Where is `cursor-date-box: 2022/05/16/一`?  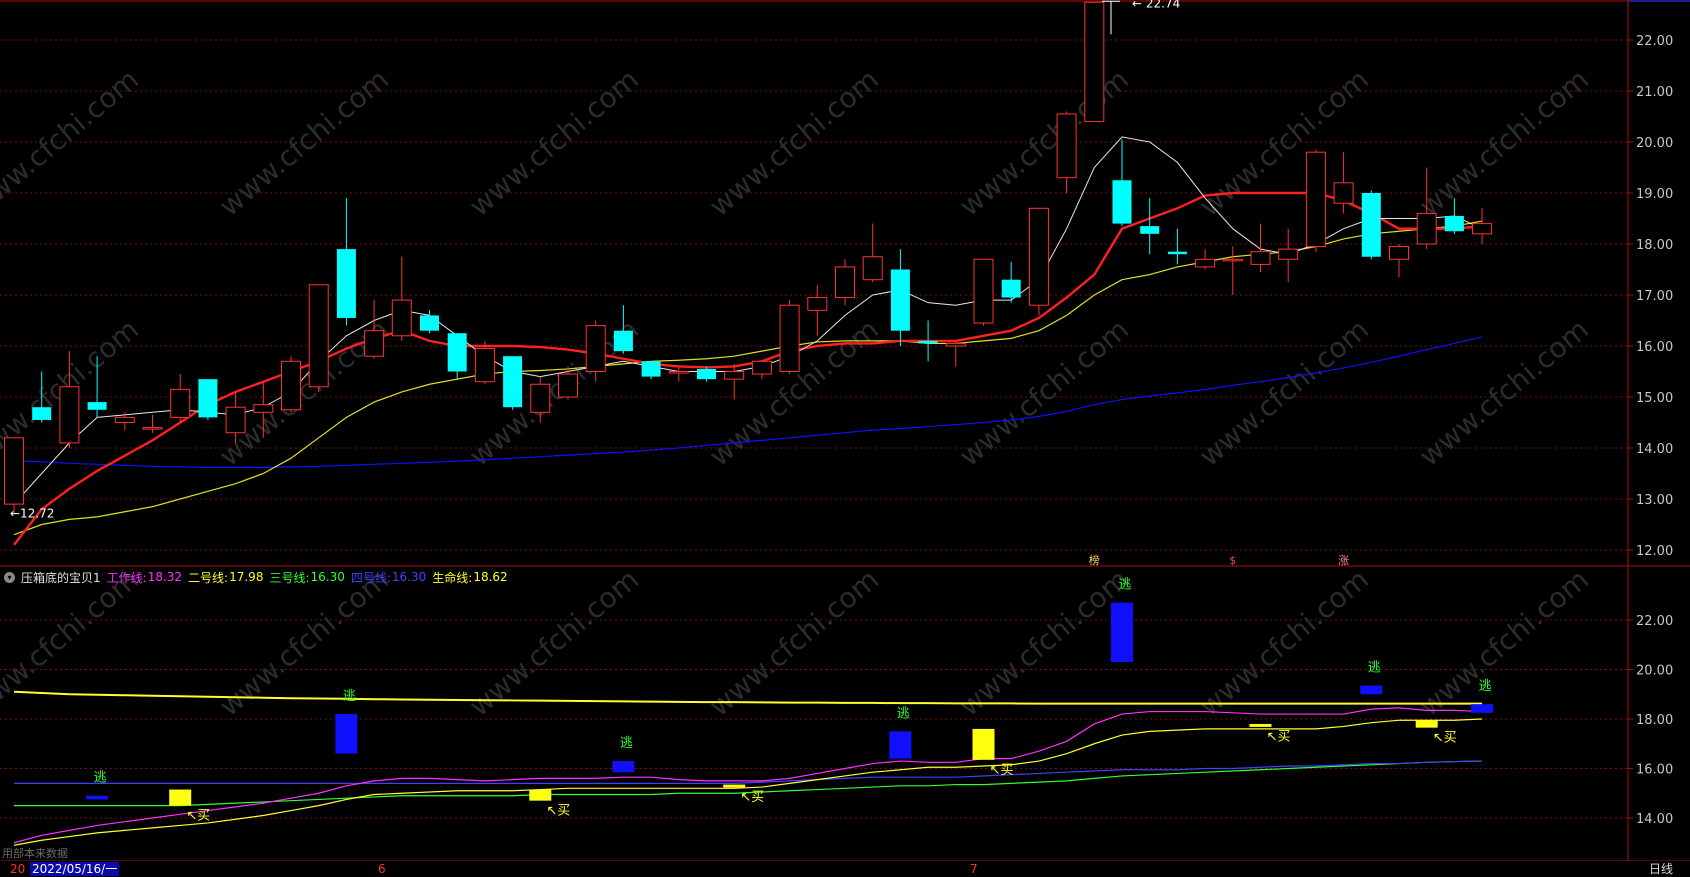 cursor-date-box: 2022/05/16/一 is located at coordinates (75, 869).